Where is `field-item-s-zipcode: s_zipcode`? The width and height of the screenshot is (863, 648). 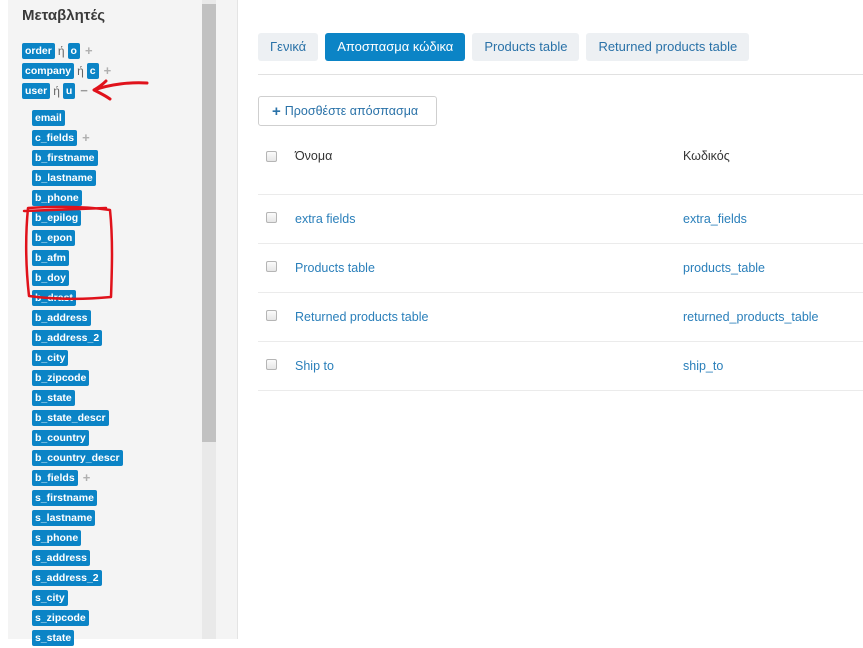 field-item-s-zipcode: s_zipcode is located at coordinates (77, 618).